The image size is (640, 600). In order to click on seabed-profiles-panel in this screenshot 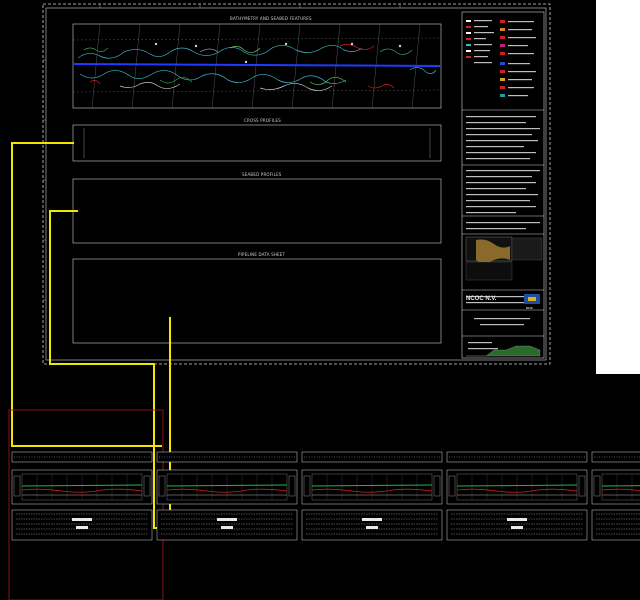, I will do `click(257, 211)`.